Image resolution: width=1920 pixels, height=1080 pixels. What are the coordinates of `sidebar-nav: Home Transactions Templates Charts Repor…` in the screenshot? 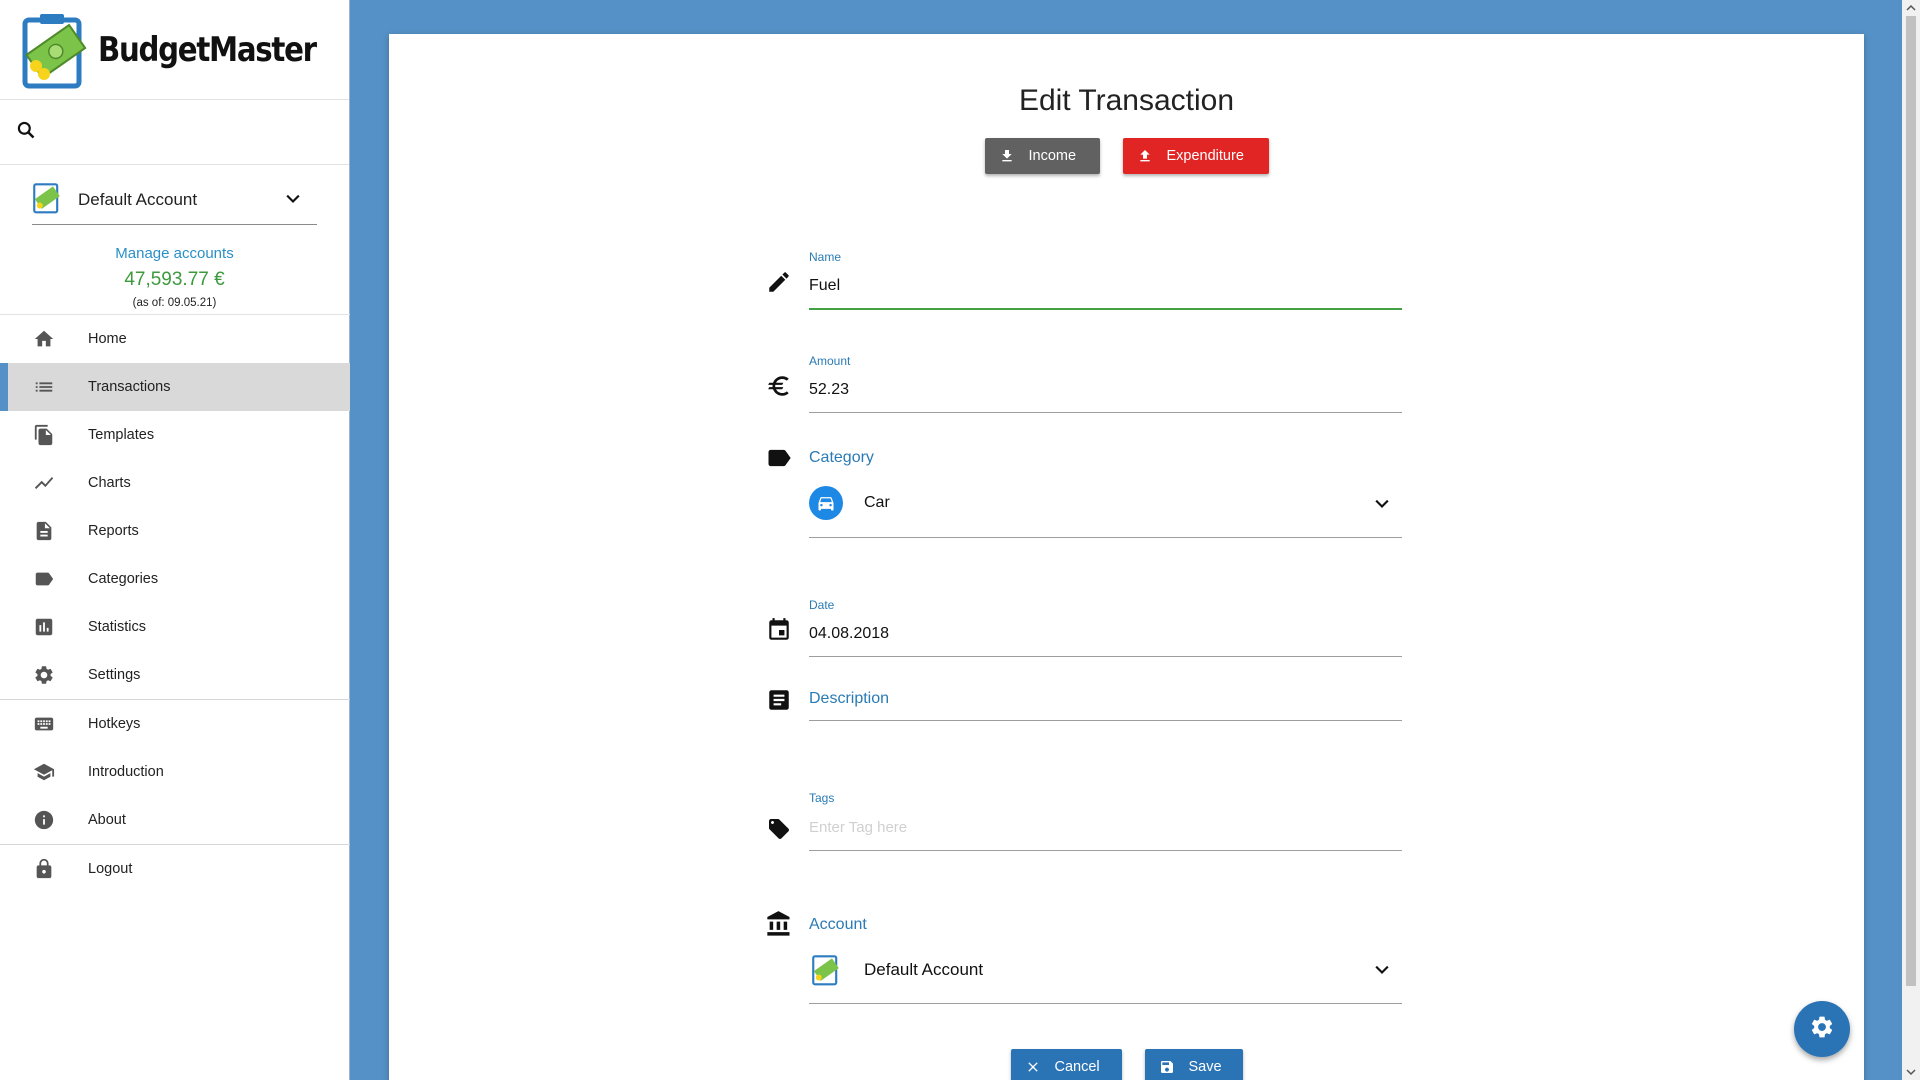 It's located at (175, 603).